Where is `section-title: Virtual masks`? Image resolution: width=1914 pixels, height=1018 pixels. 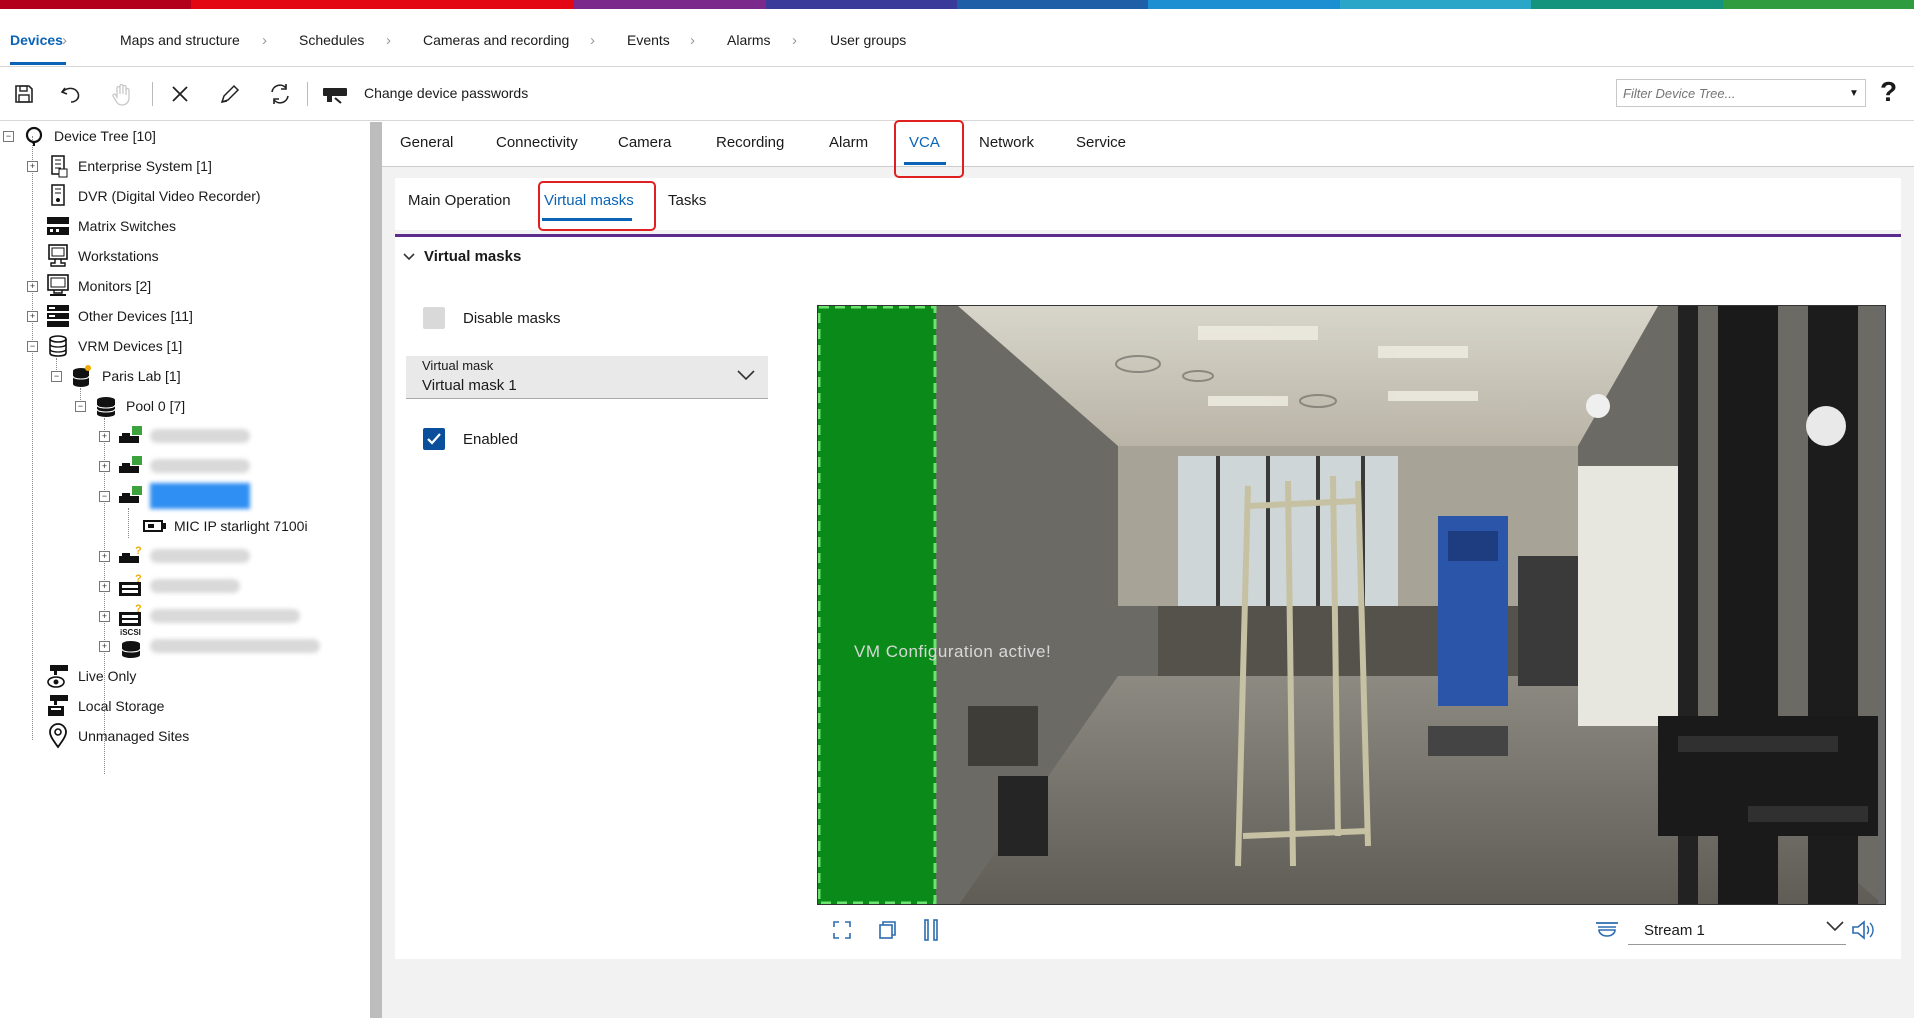
section-title: Virtual masks is located at coordinates (473, 256).